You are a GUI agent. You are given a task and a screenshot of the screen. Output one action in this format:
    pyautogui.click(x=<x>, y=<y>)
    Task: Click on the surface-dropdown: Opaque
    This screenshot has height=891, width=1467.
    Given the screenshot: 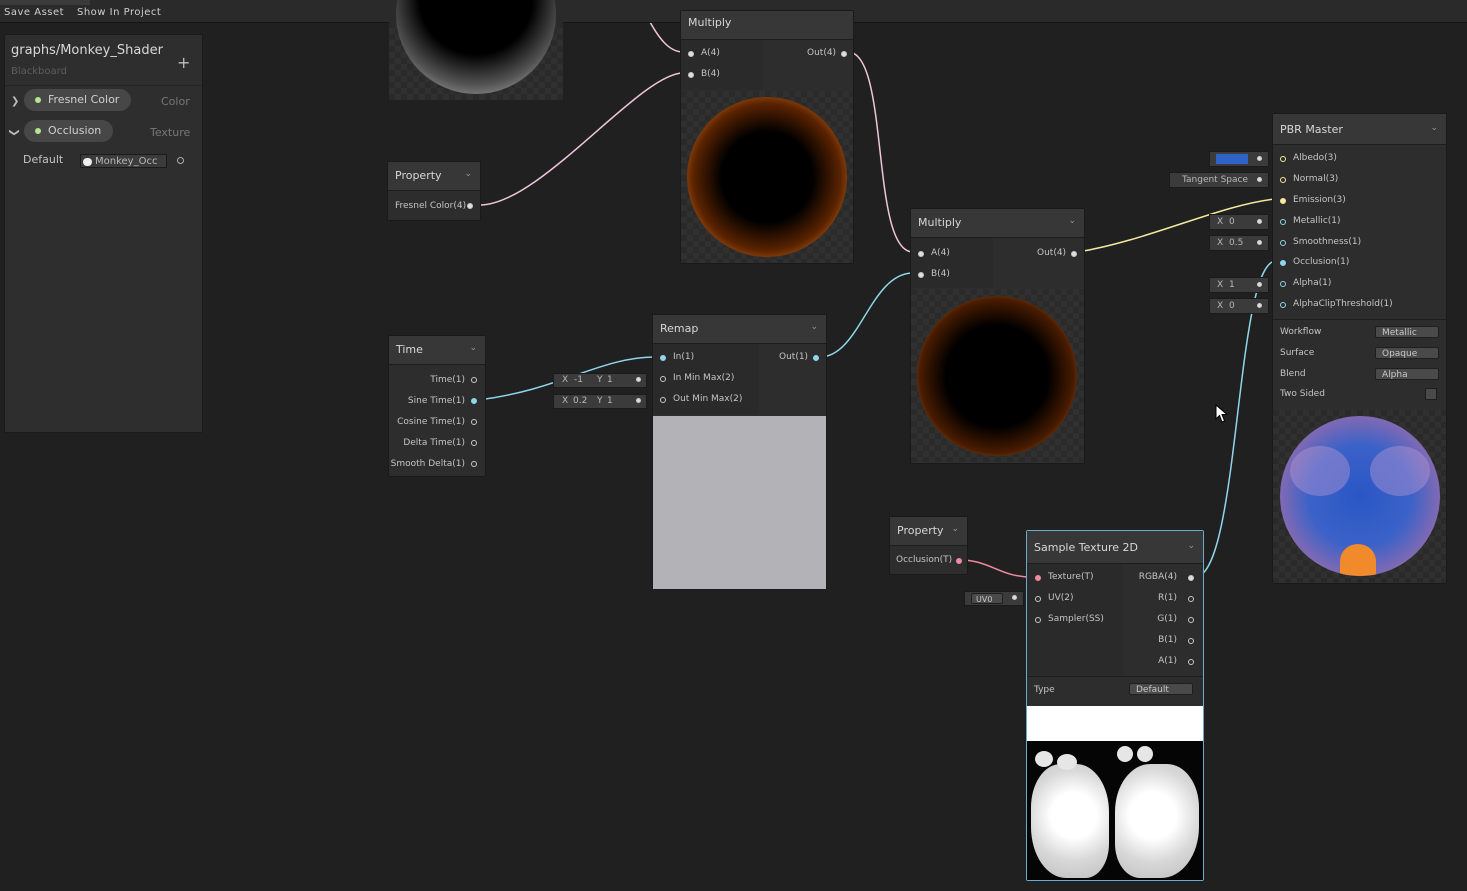 What is the action you would take?
    pyautogui.click(x=1407, y=353)
    